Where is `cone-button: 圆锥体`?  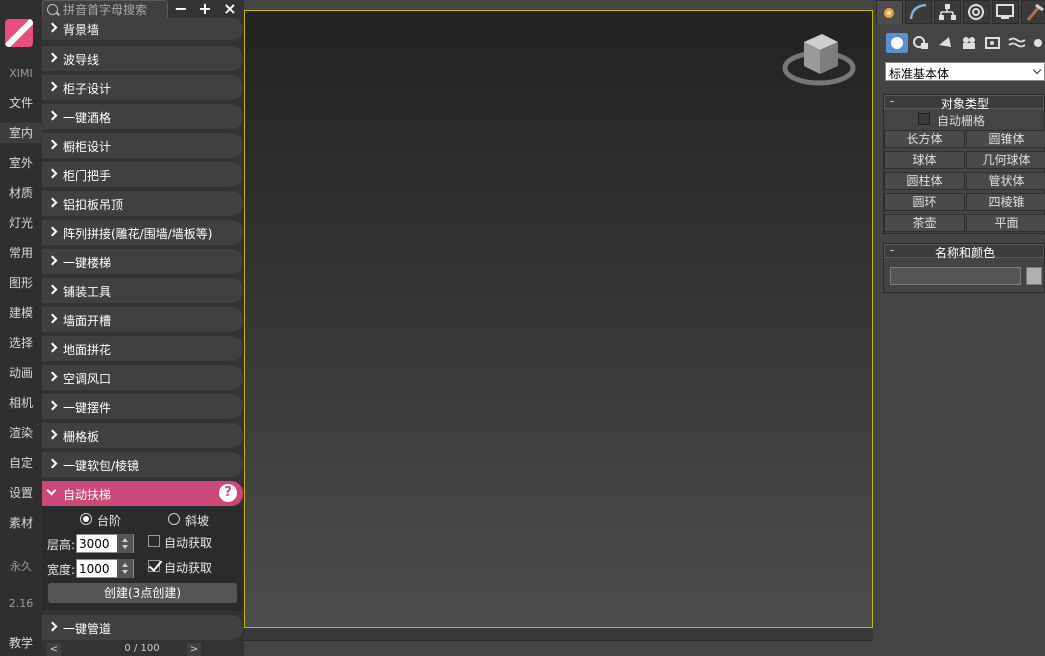
cone-button: 圆锥体 is located at coordinates (1005, 139).